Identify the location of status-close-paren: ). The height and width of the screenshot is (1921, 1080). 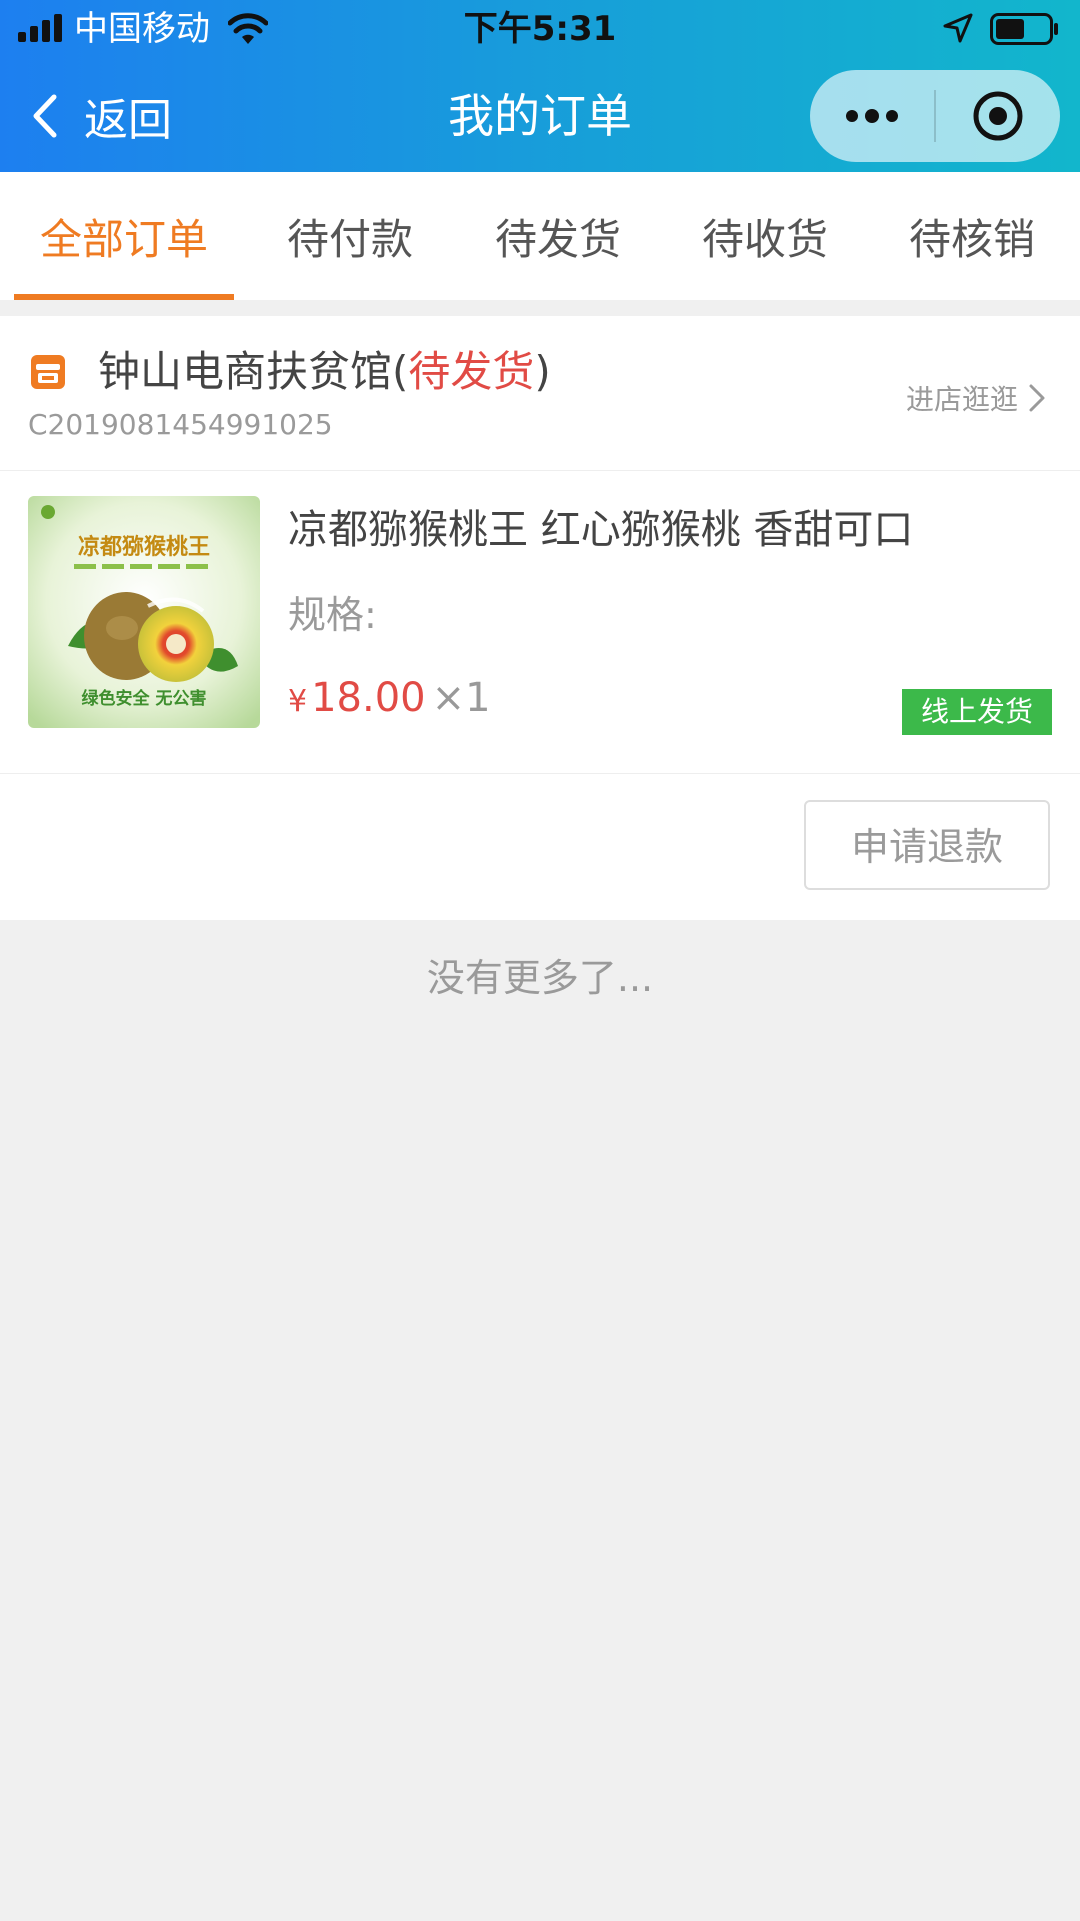
(542, 371).